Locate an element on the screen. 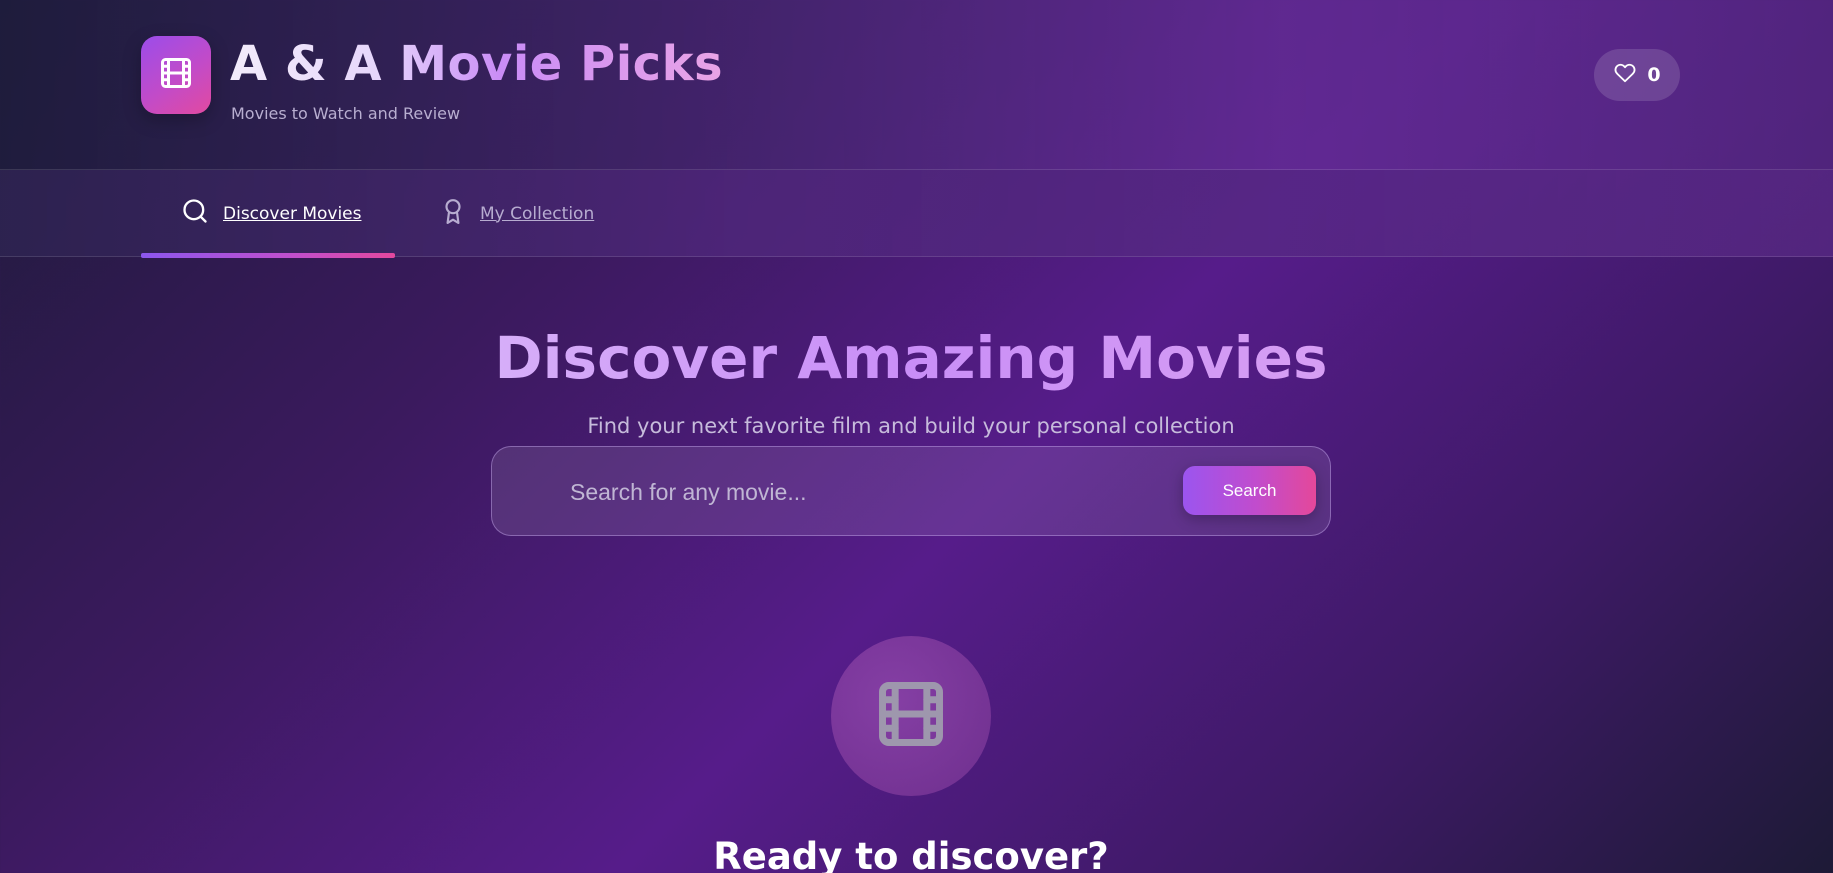 This screenshot has height=873, width=1833. app-title: A & A Movie Picks is located at coordinates (476, 64).